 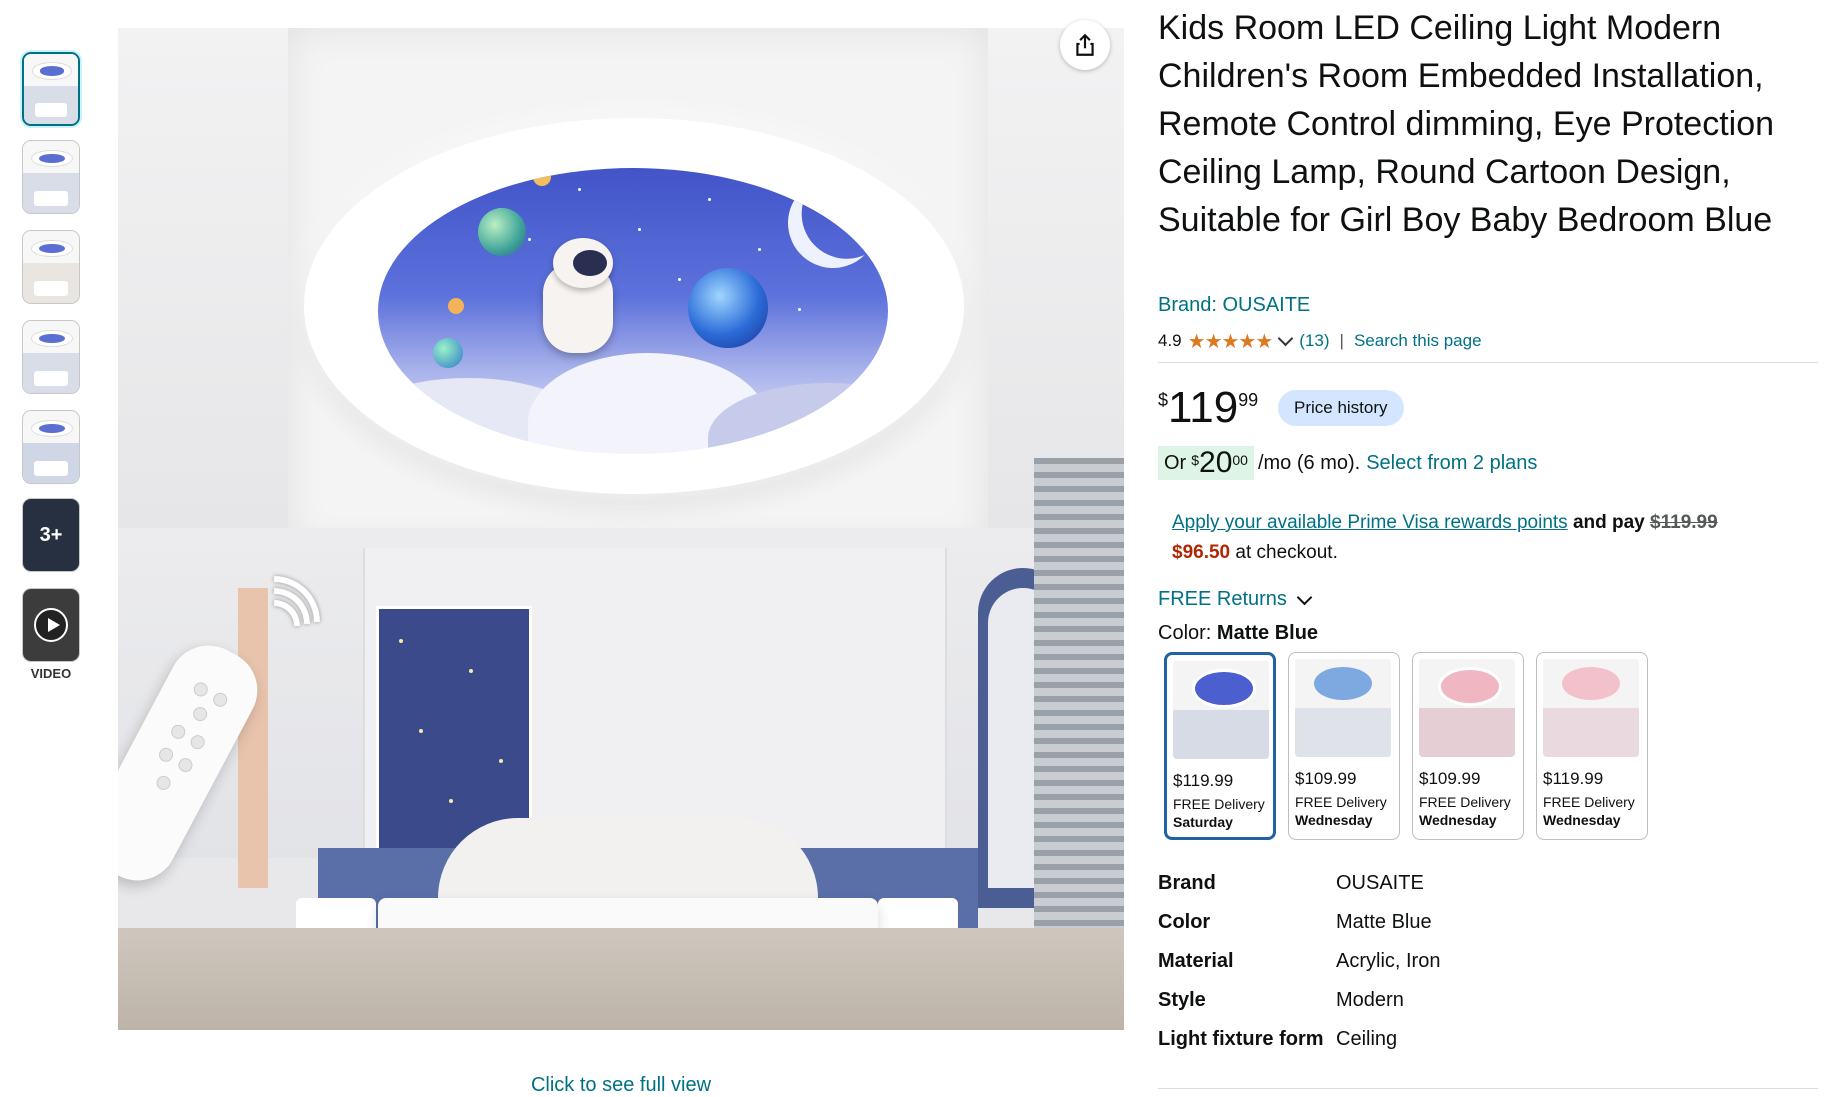 I want to click on spec-key: Color, so click(x=1184, y=922).